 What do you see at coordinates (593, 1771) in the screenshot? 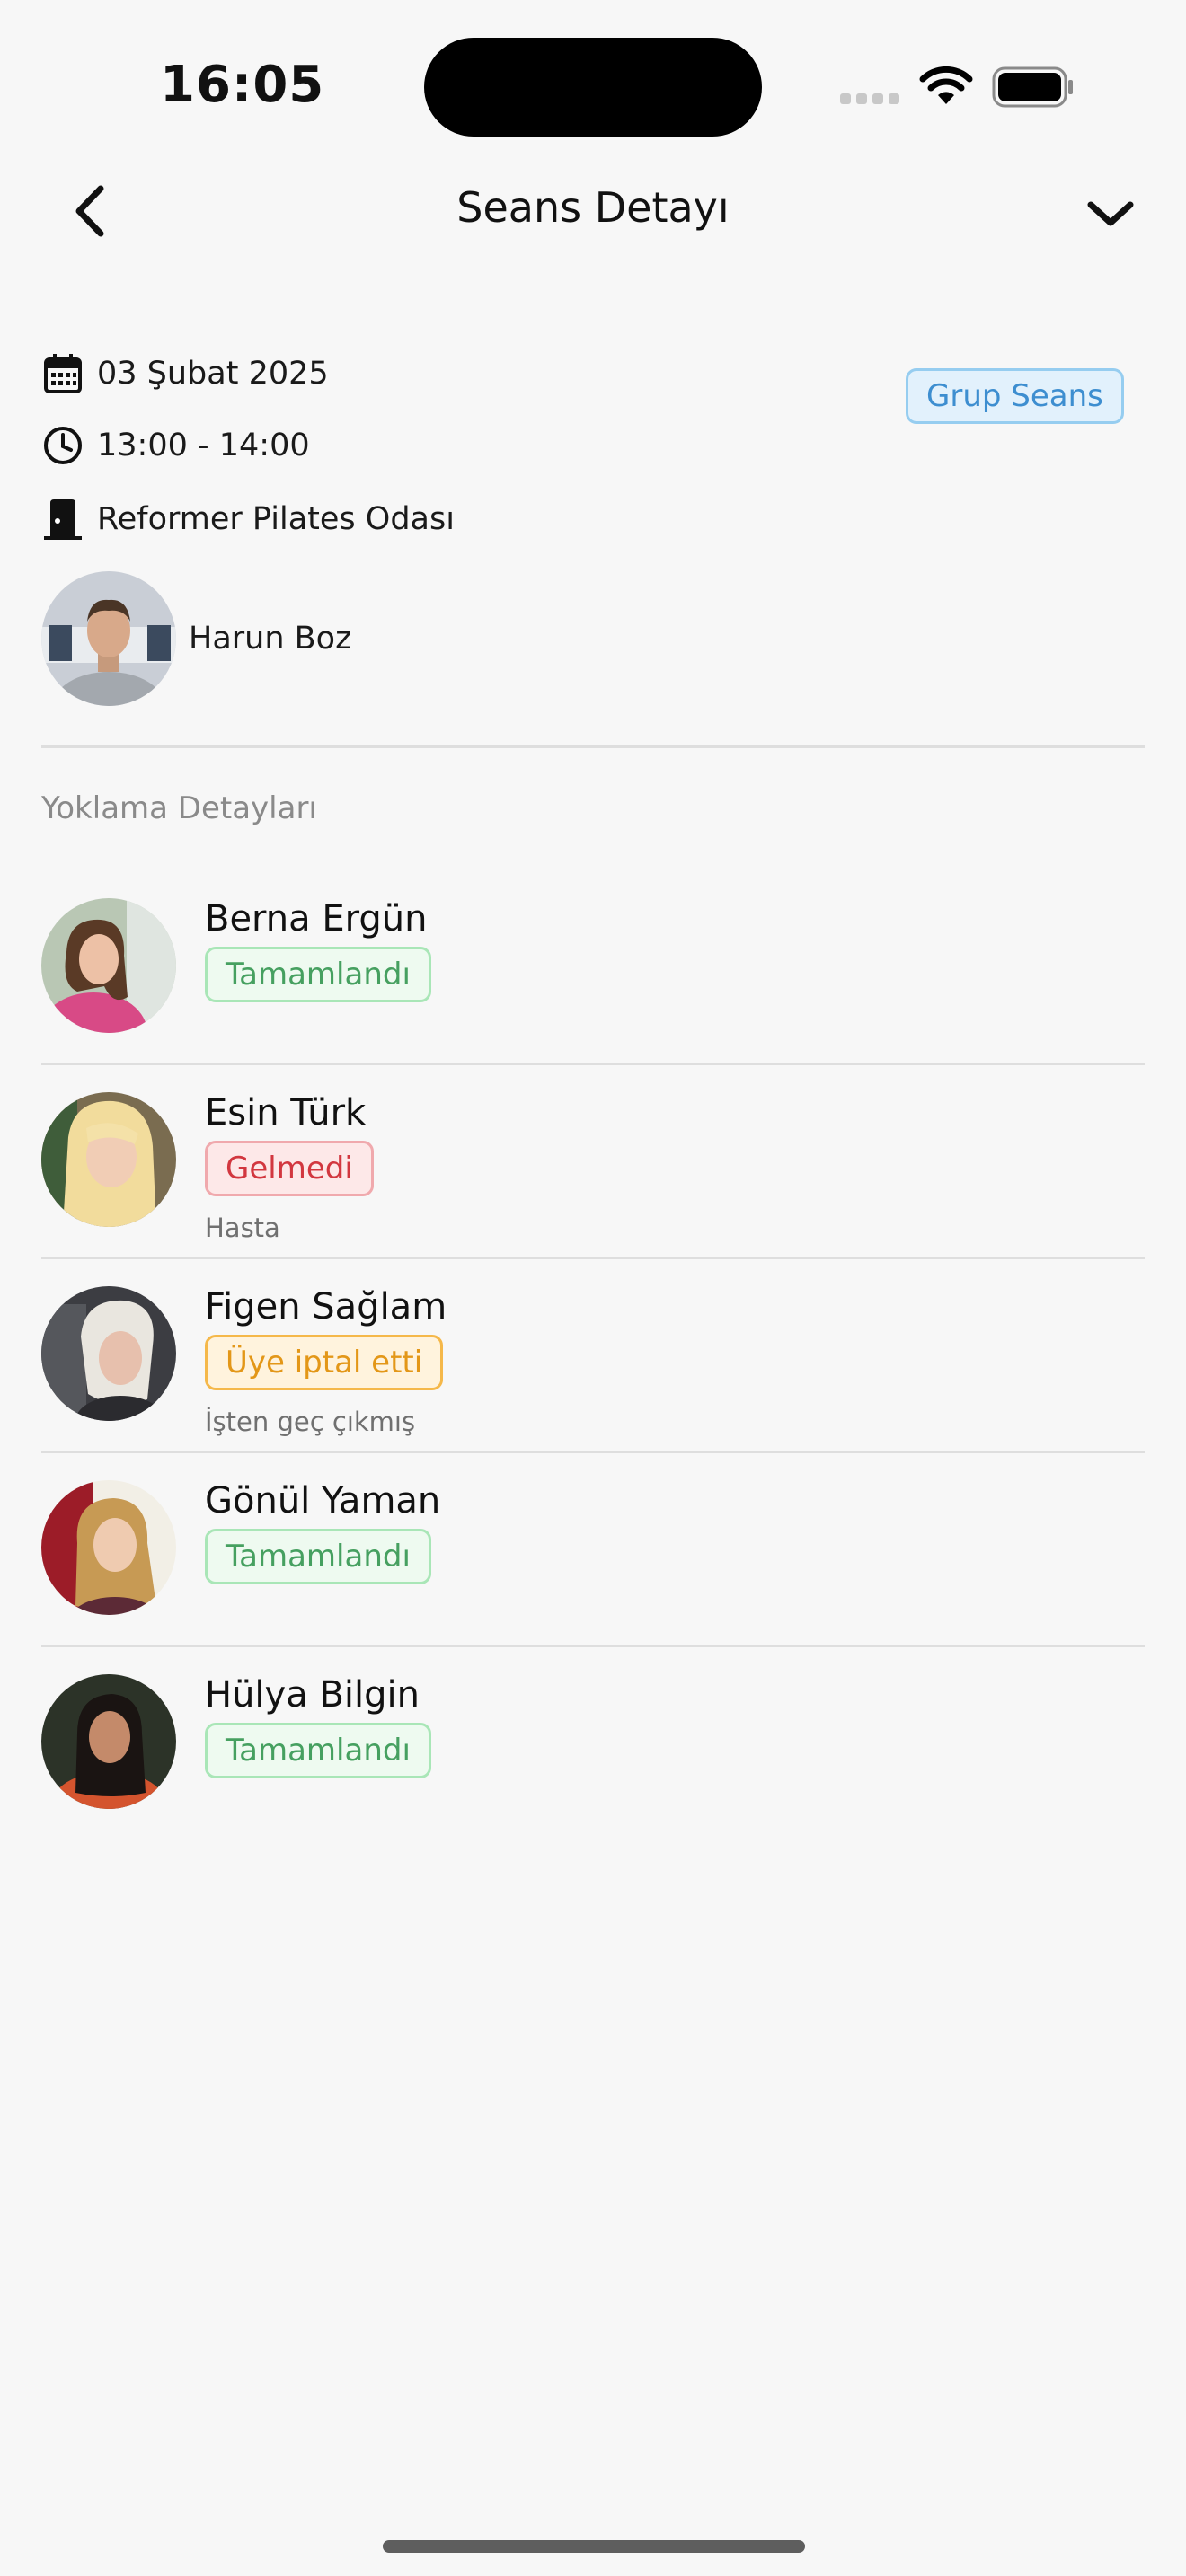
I see `attendance-item: Hülya Bilgin Tamamlandı` at bounding box center [593, 1771].